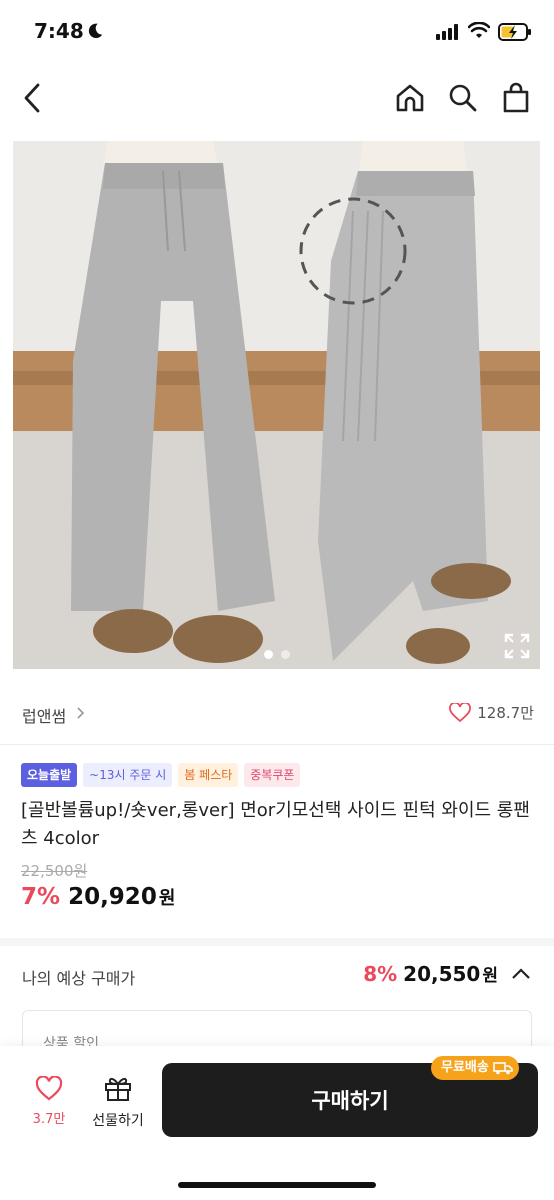  I want to click on cart-button, so click(516, 98).